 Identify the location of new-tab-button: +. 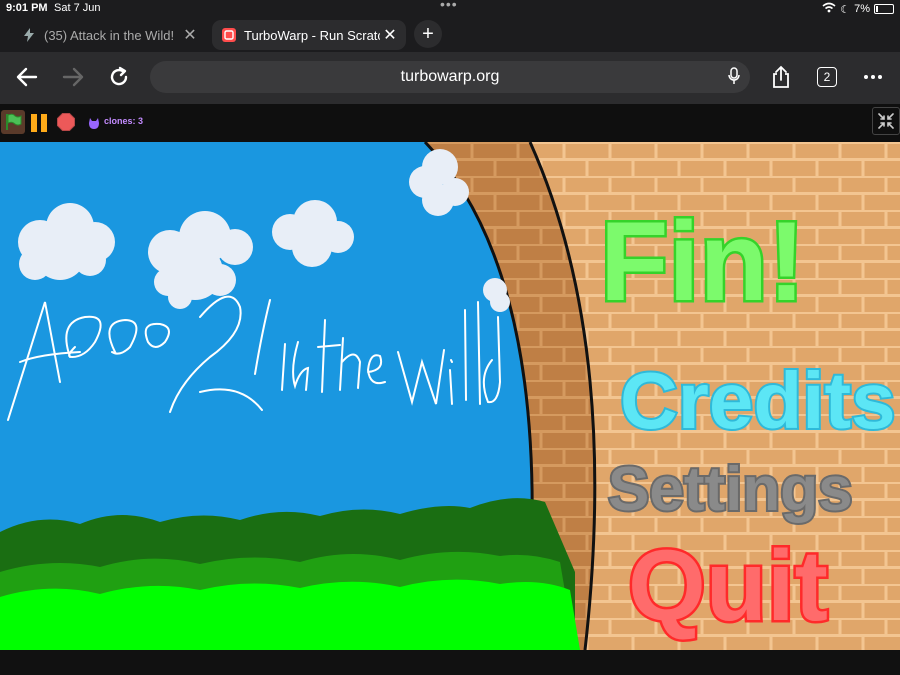
(428, 34).